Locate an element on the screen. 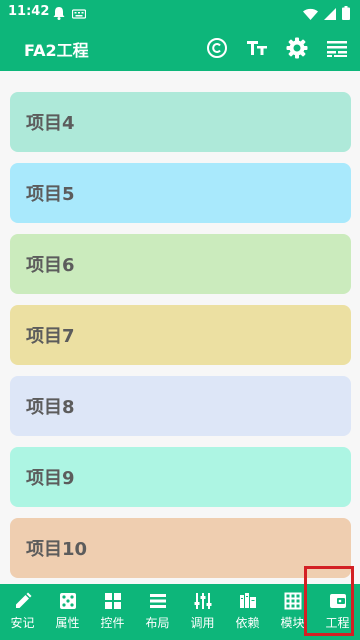 The width and height of the screenshot is (360, 640). status-time: 11:42 is located at coordinates (29, 11).